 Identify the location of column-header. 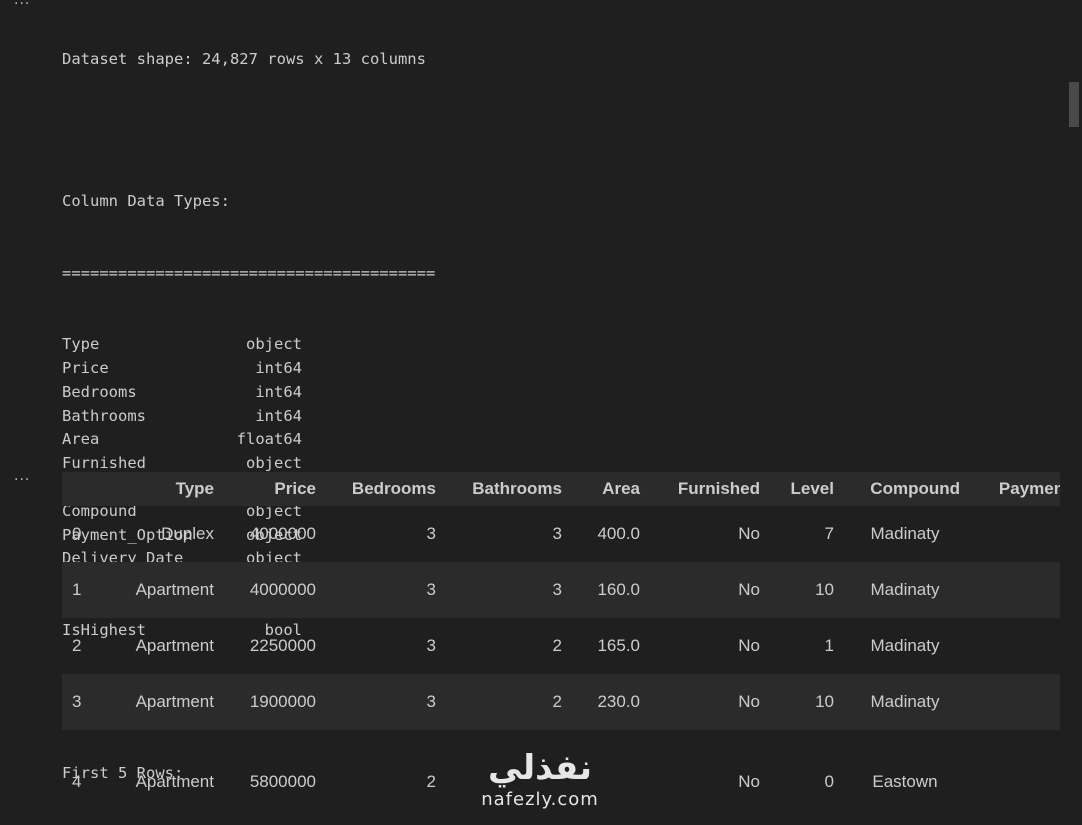
(81, 489).